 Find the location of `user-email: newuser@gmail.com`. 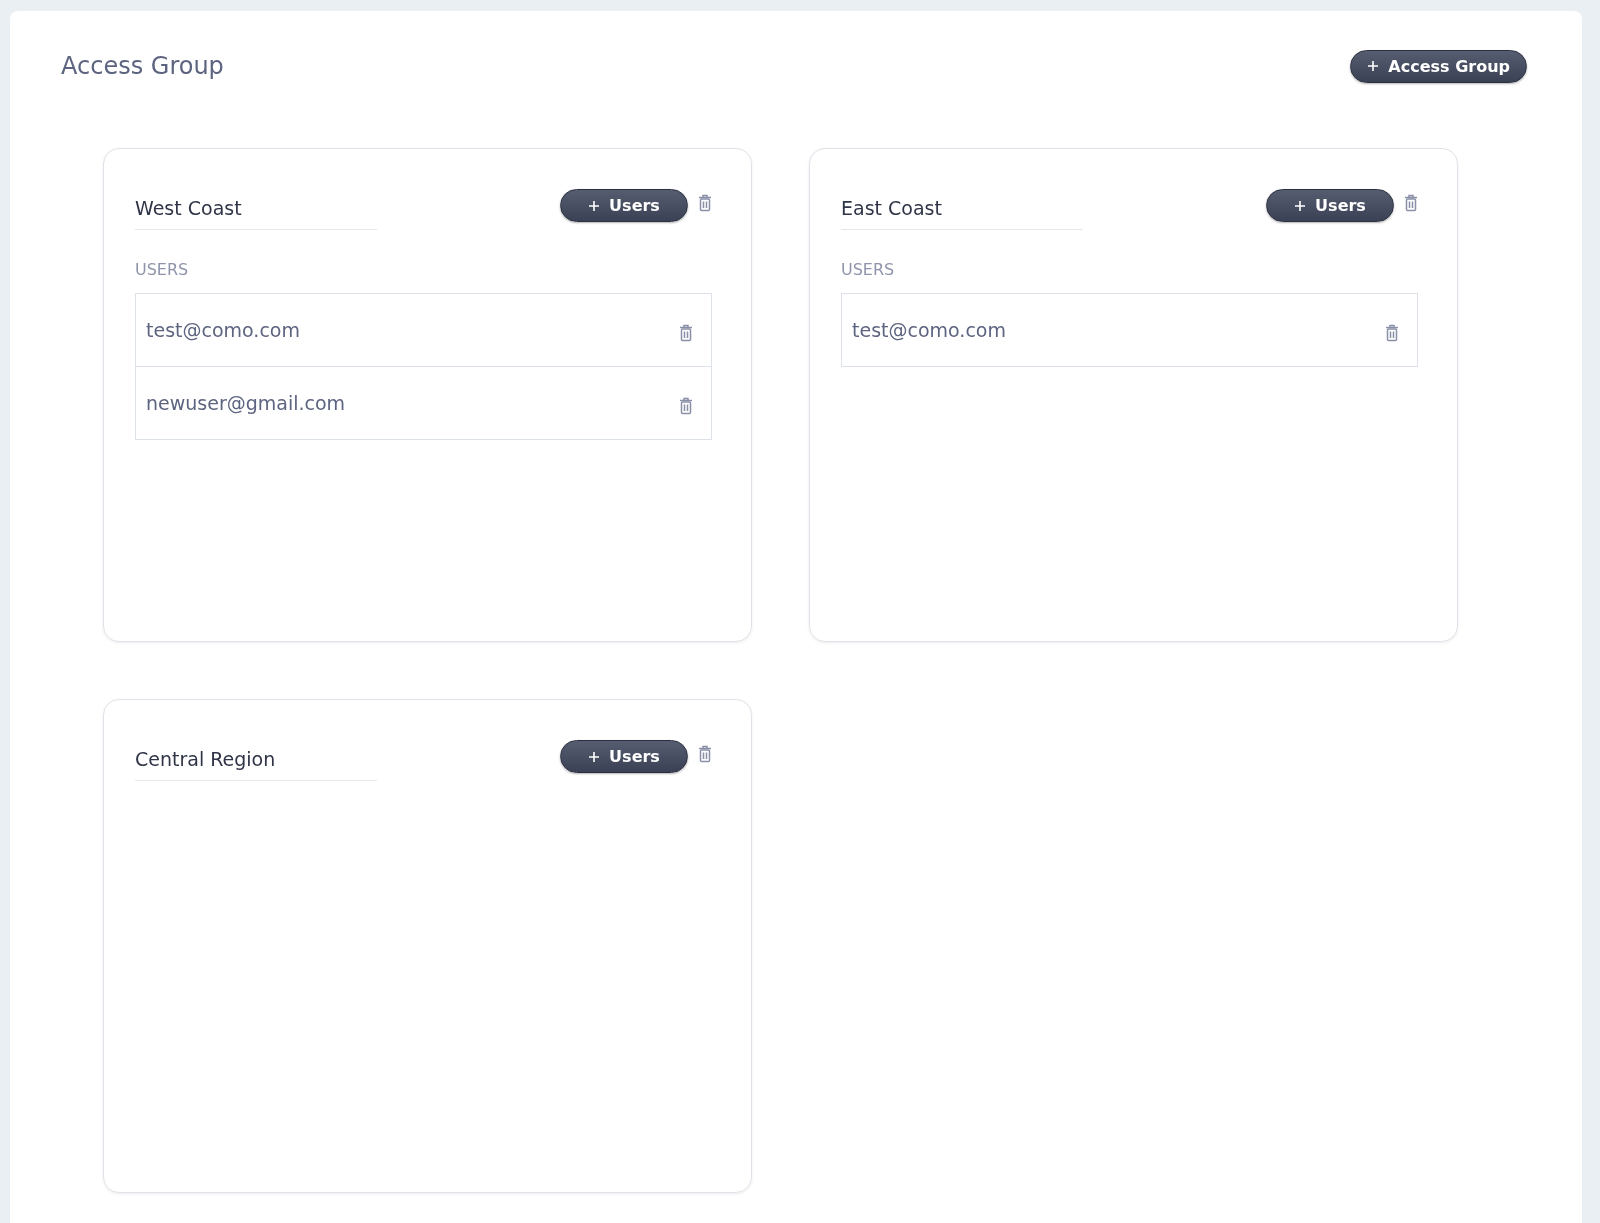

user-email: newuser@gmail.com is located at coordinates (246, 403).